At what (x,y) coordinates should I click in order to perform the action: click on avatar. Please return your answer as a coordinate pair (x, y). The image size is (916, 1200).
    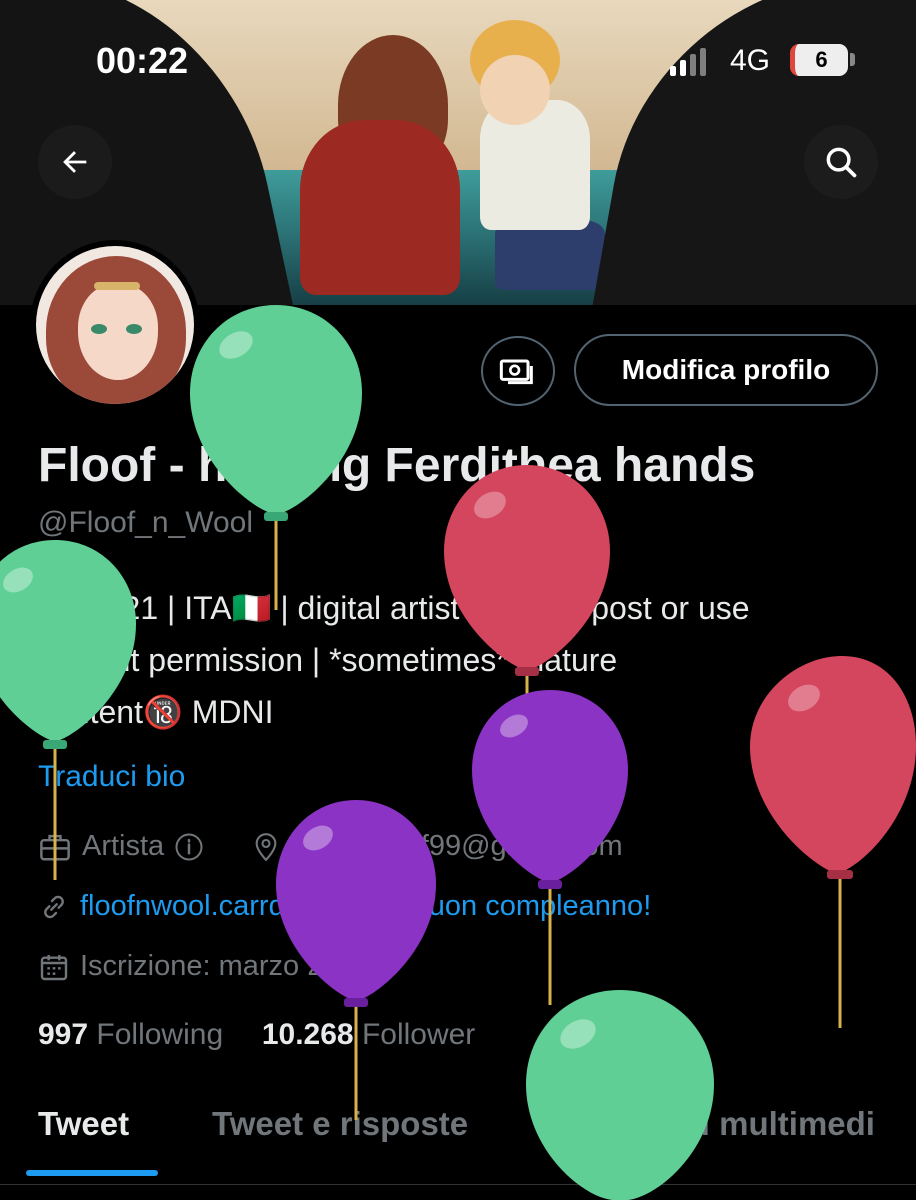
    Looking at the image, I should click on (115, 325).